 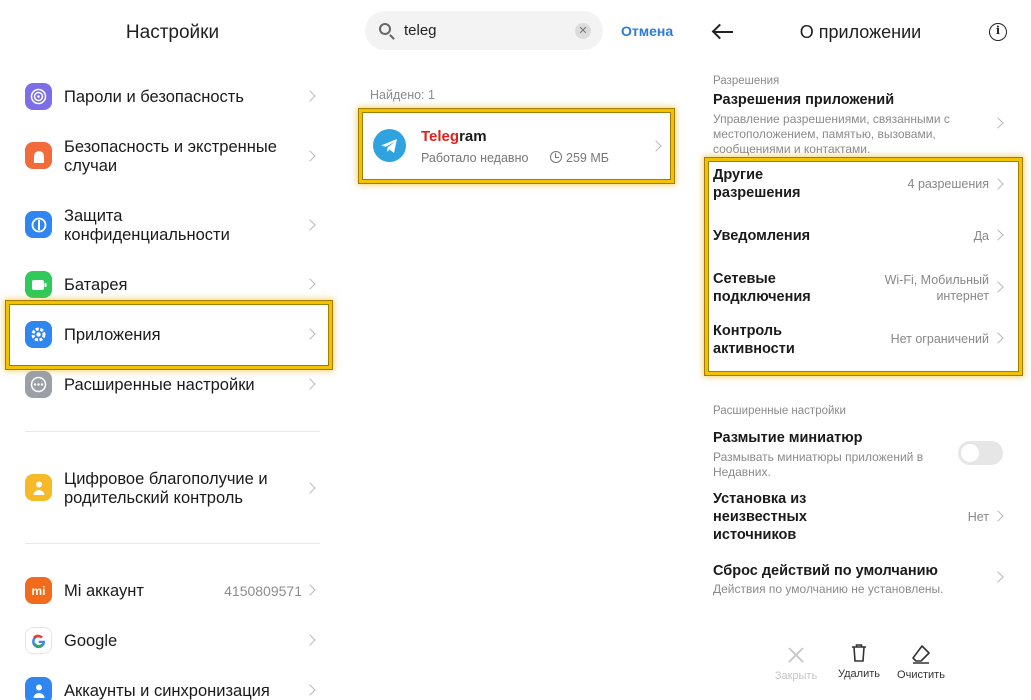 I want to click on settings-item-label: Безопасность и экстренные случаи, so click(x=170, y=156).